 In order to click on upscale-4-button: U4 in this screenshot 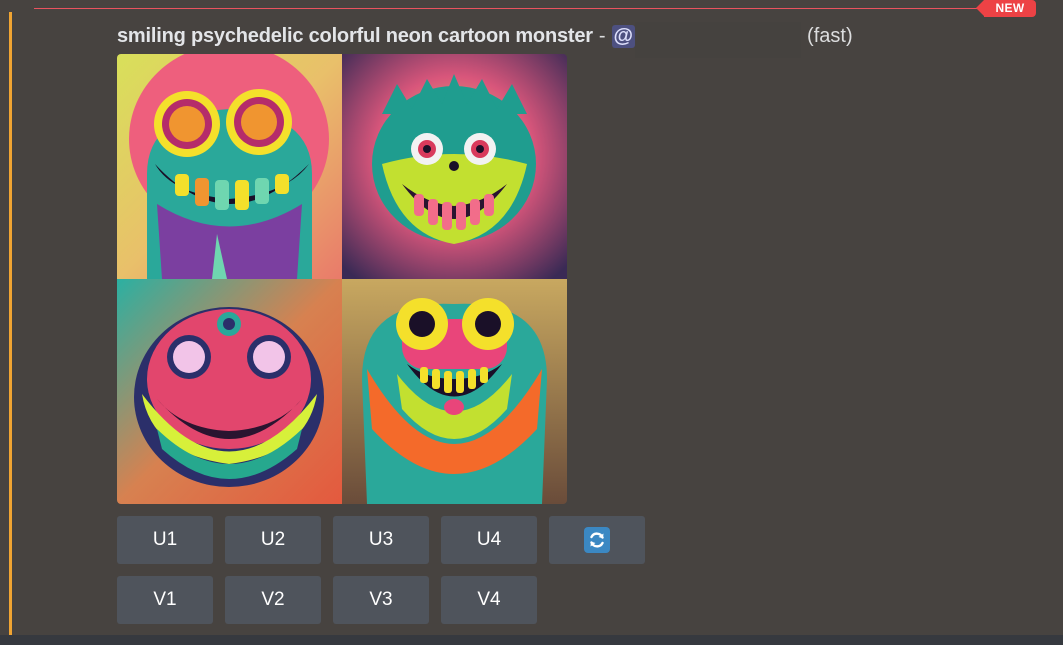, I will do `click(489, 540)`.